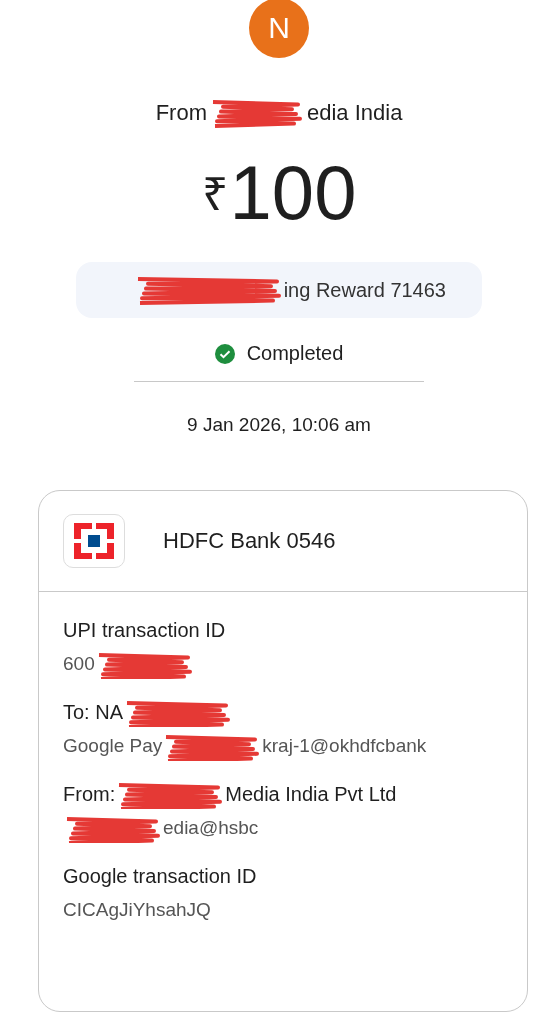 The height and width of the screenshot is (1024, 558). What do you see at coordinates (211, 828) in the screenshot?
I see `detail-value: edia@hsbc` at bounding box center [211, 828].